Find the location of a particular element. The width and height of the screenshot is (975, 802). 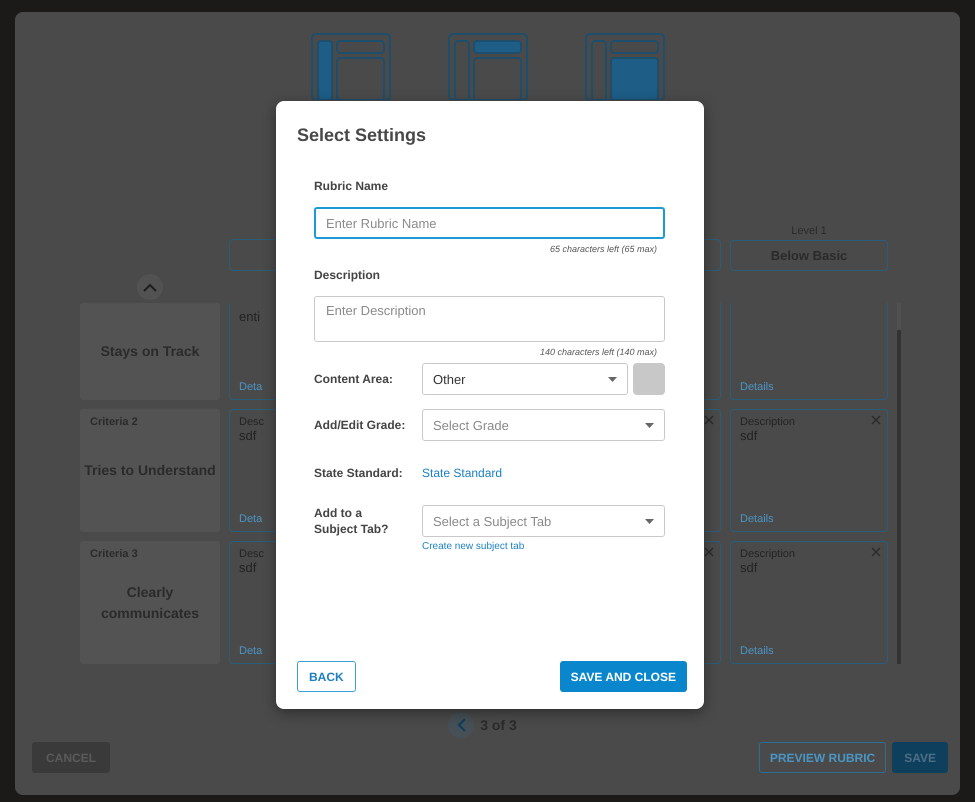

character-counter: 140 characters left (140 max) is located at coordinates (597, 352).